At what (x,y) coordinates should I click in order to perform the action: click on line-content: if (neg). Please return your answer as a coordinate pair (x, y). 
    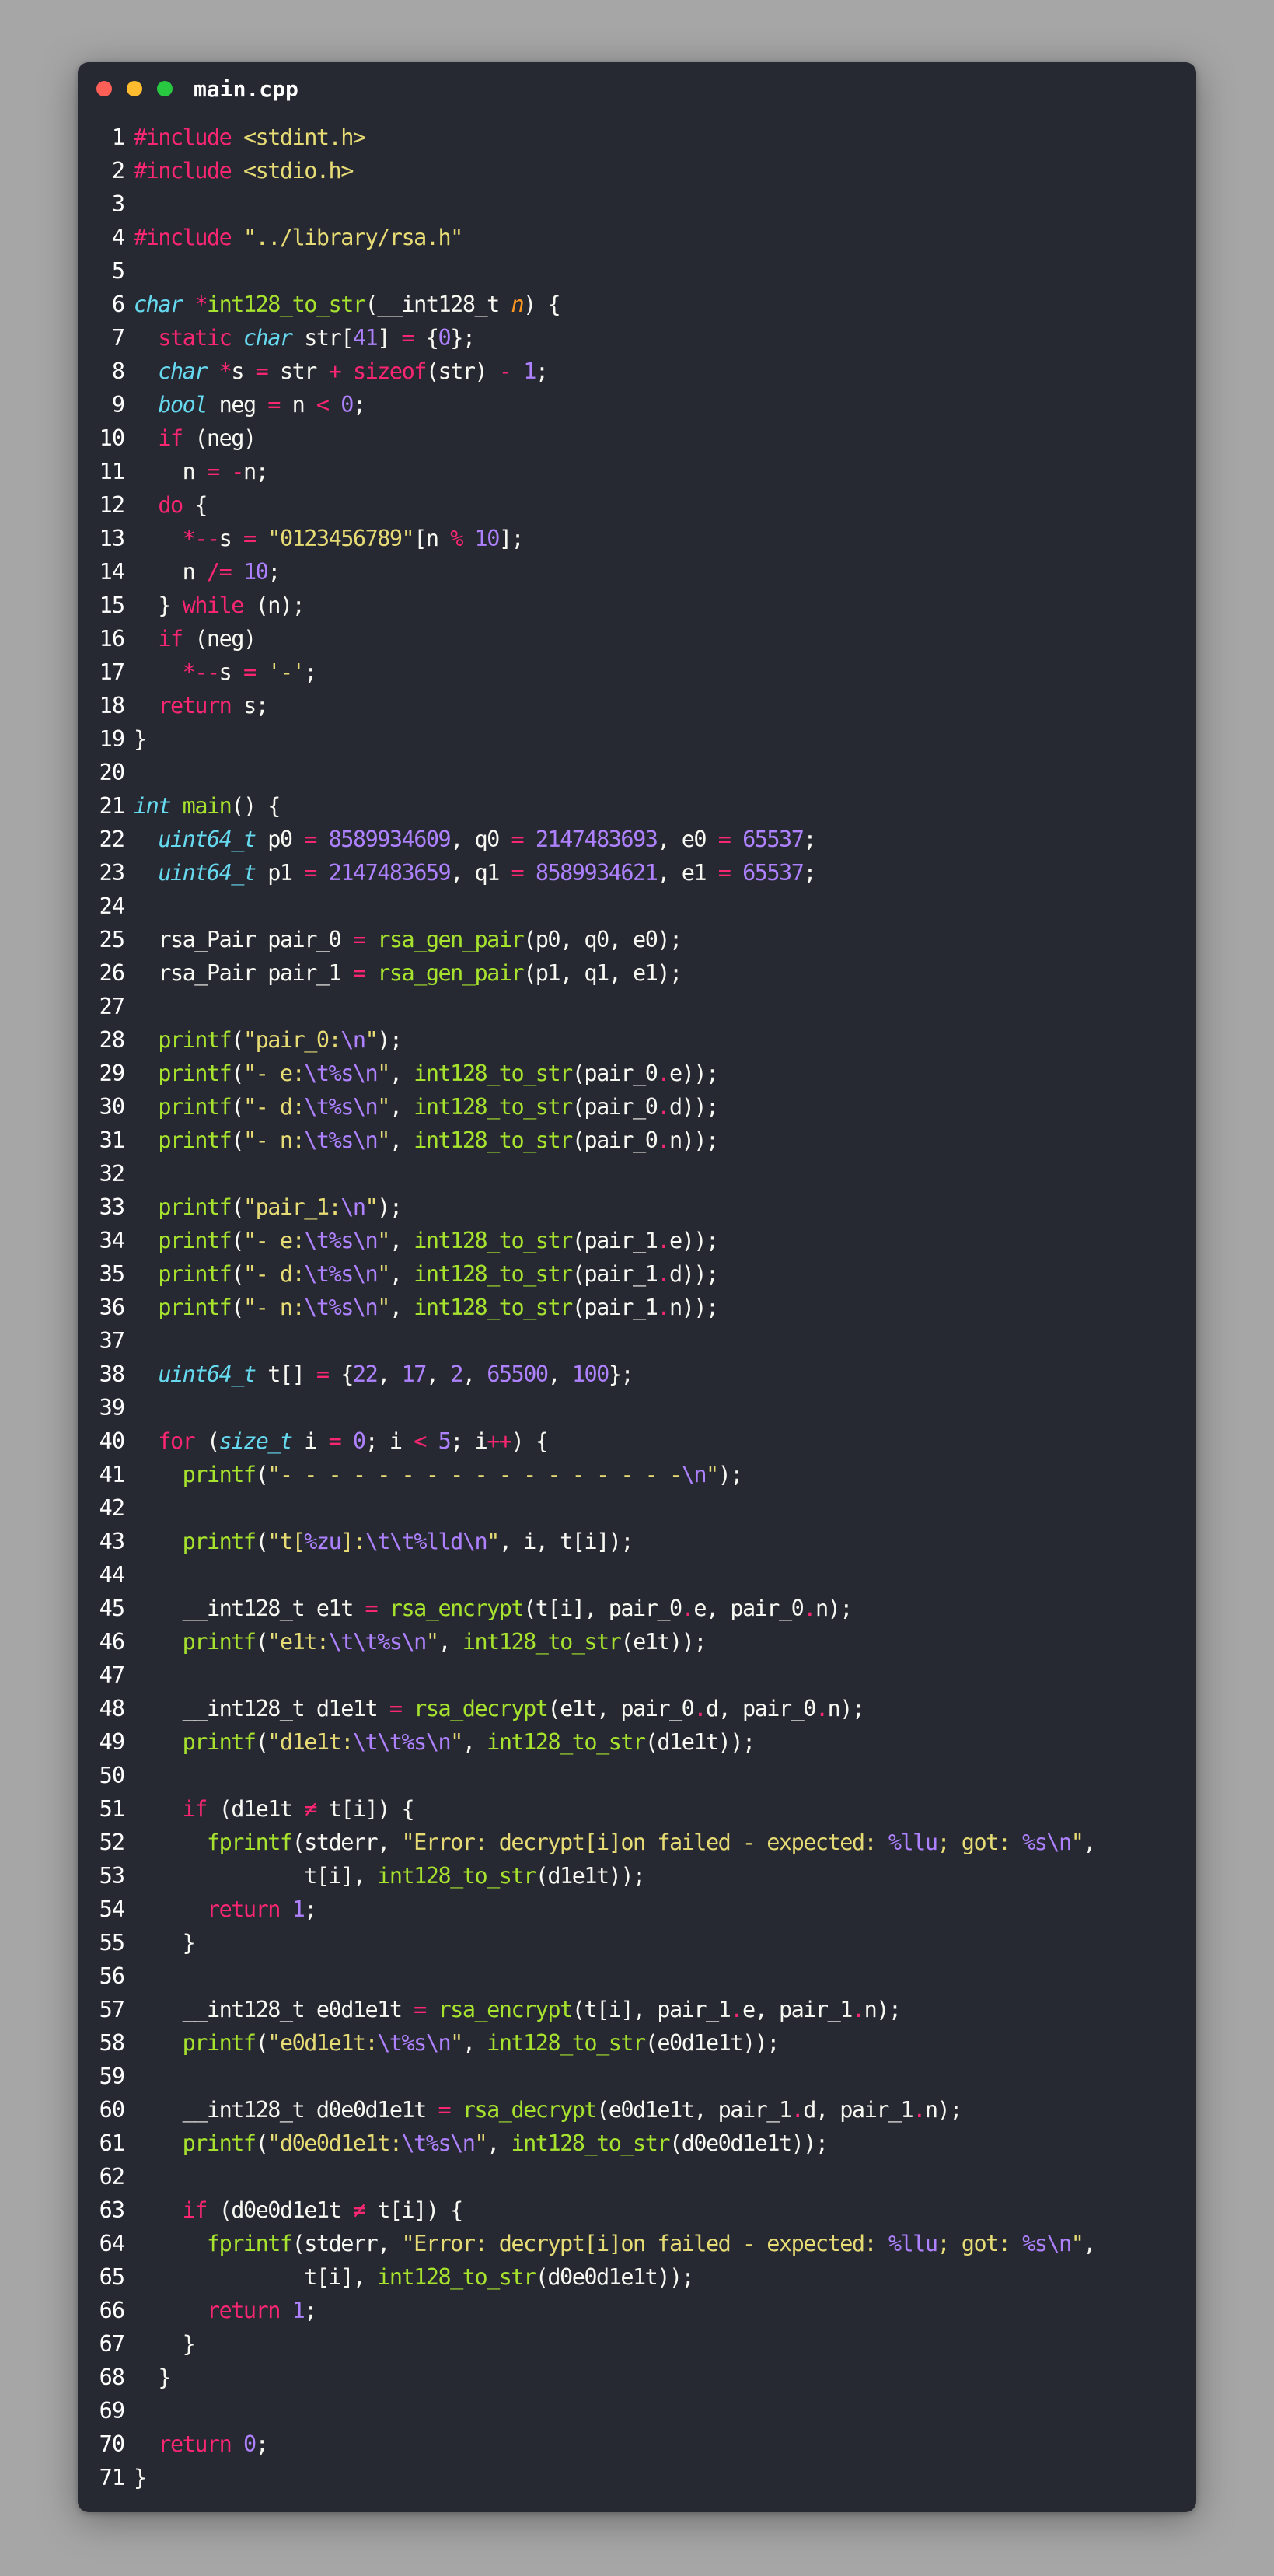
    Looking at the image, I should click on (195, 638).